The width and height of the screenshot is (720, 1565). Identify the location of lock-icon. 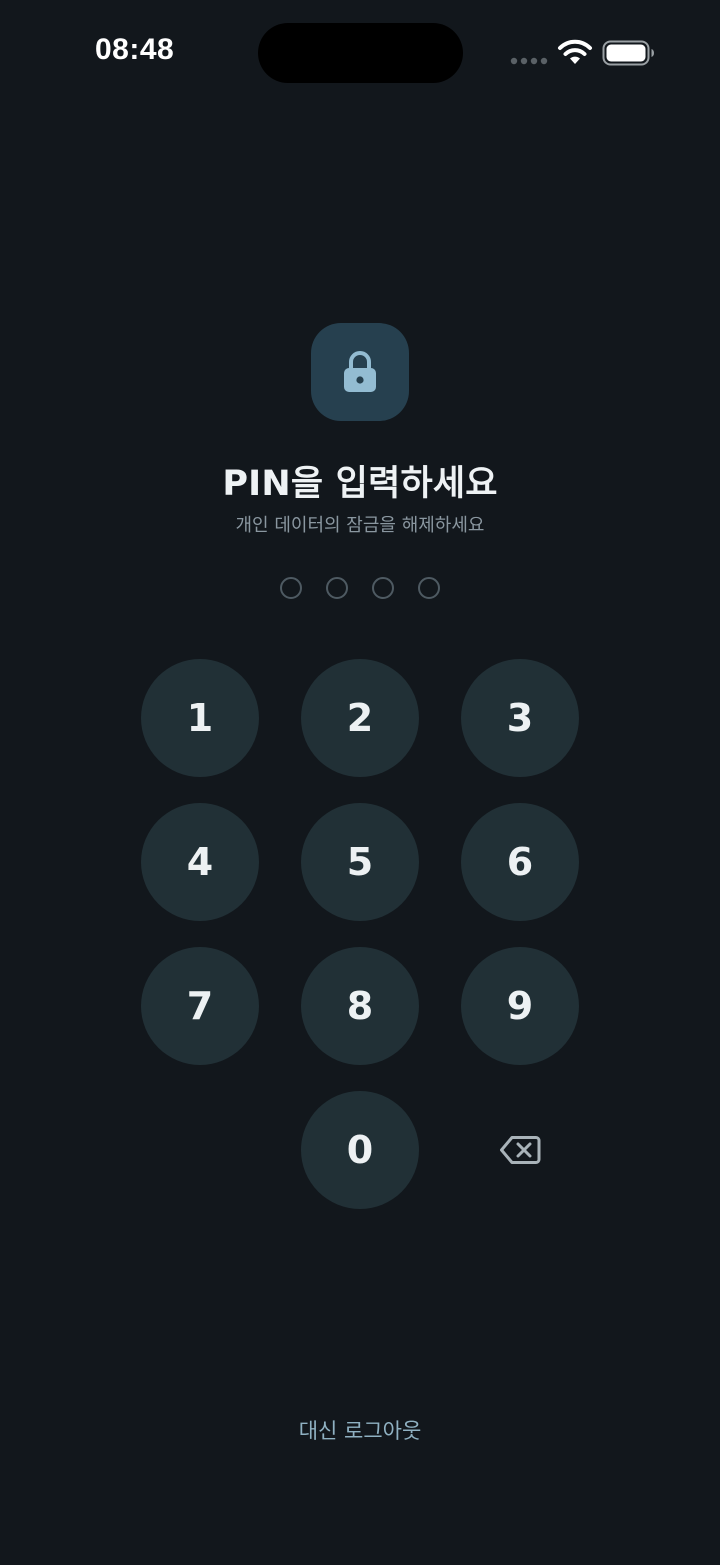
(360, 371).